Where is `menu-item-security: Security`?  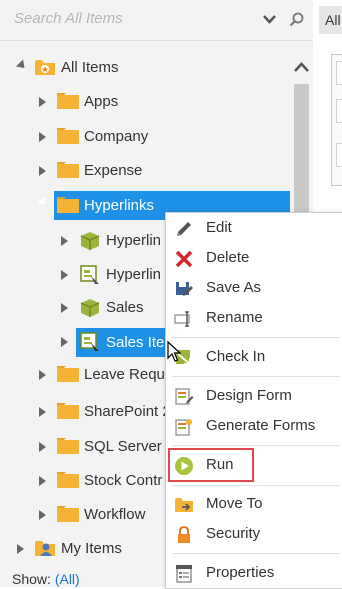 menu-item-security: Security is located at coordinates (254, 534).